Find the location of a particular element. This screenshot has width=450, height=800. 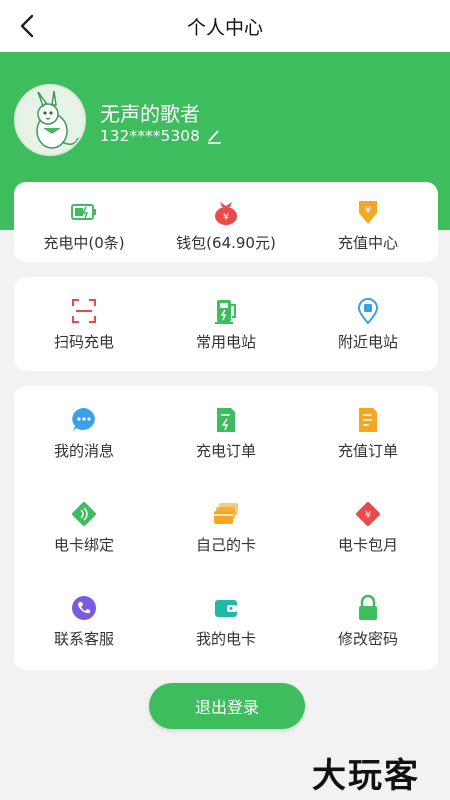

monthly-card-item: ¥ 电卡包月 is located at coordinates (368, 537).